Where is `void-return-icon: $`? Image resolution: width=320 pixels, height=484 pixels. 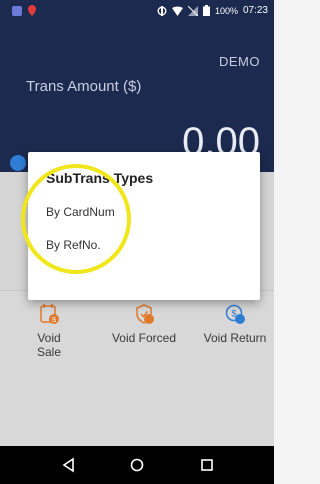
void-return-icon: $ is located at coordinates (235, 314).